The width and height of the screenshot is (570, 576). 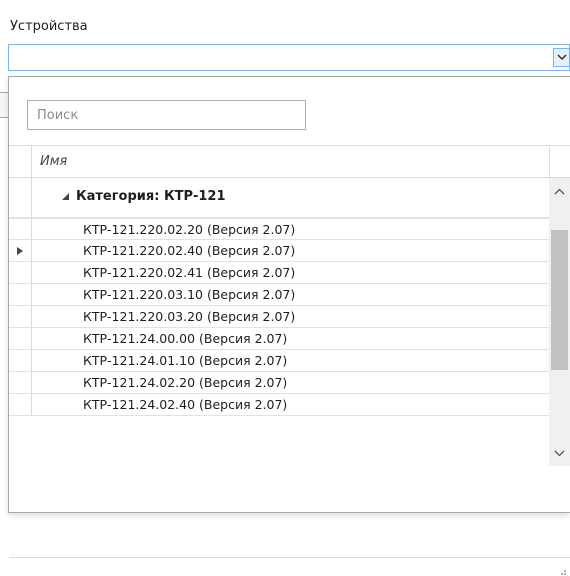 I want to click on scroll-up-icon, so click(x=559, y=191).